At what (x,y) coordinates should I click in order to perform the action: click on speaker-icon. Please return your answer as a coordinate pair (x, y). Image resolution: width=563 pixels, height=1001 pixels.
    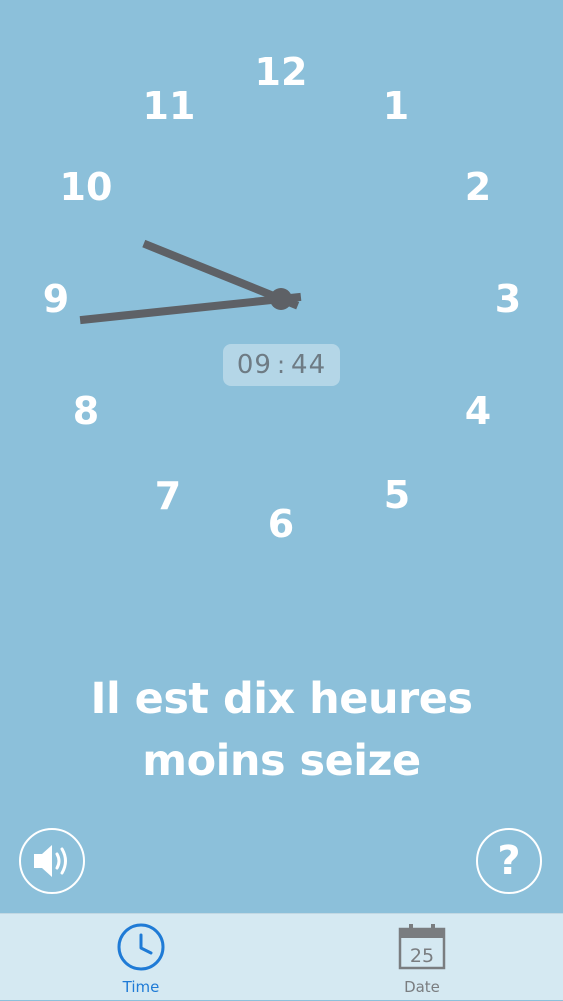
    Looking at the image, I should click on (50, 861).